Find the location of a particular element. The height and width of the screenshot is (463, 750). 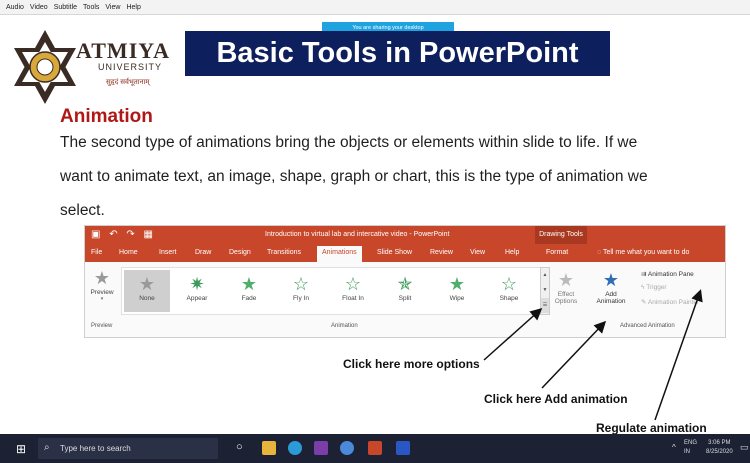

animation-split: ✯ Split is located at coordinates (405, 291).